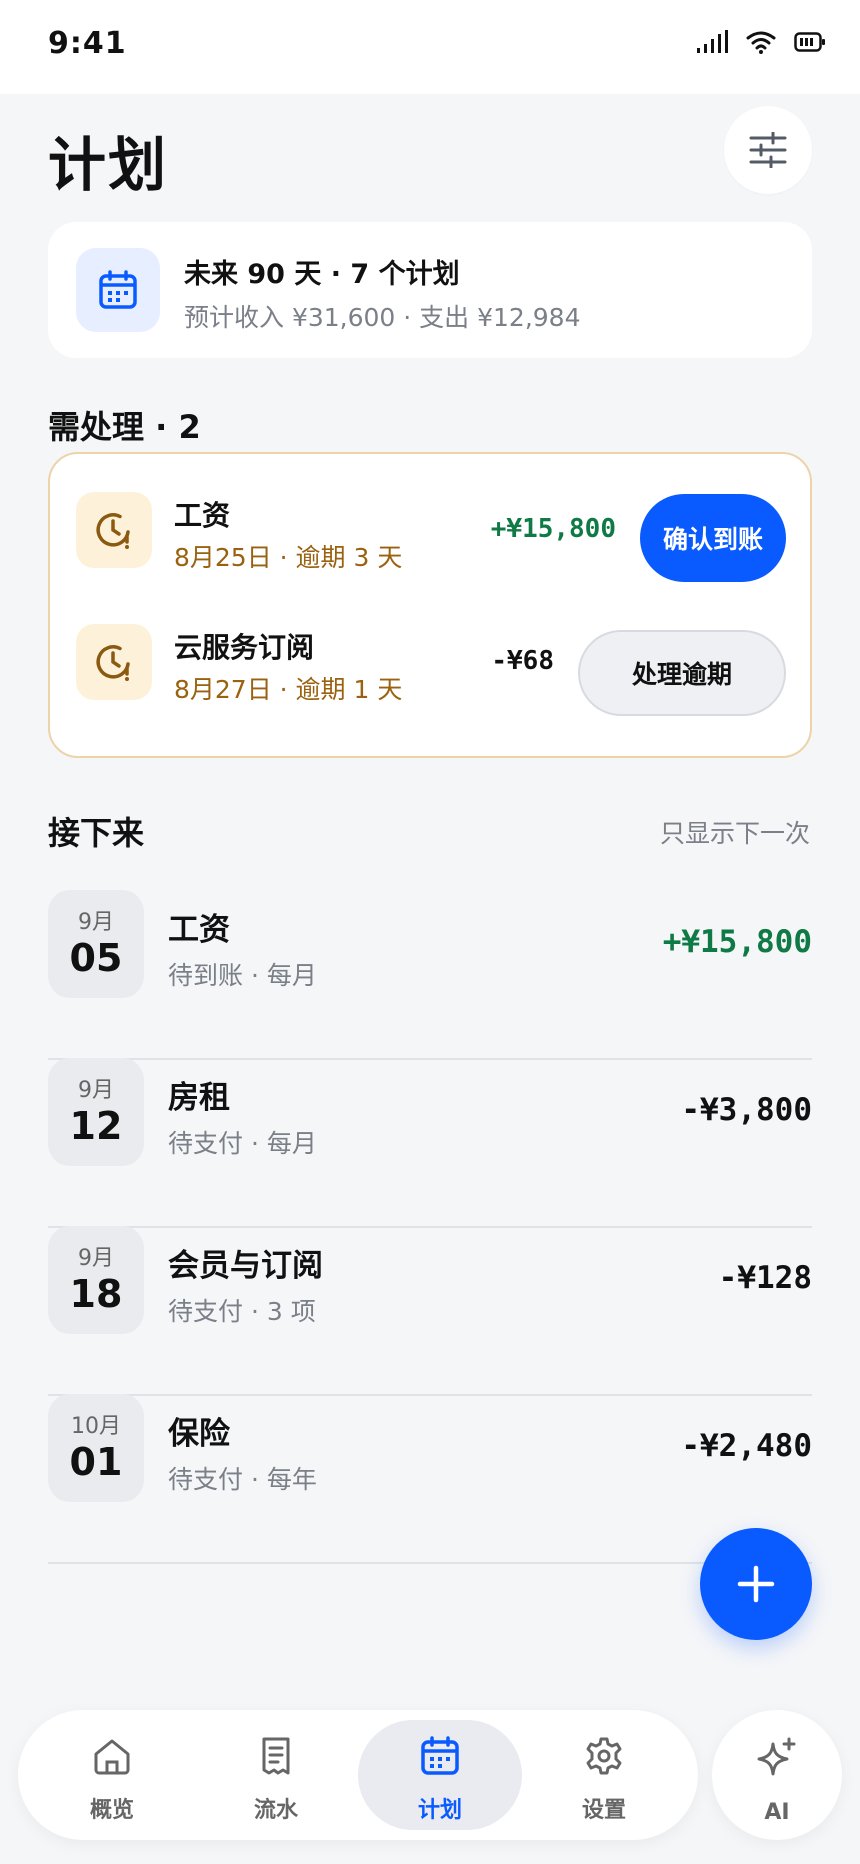 Image resolution: width=860 pixels, height=1864 pixels. I want to click on date-day: 12, so click(96, 1126).